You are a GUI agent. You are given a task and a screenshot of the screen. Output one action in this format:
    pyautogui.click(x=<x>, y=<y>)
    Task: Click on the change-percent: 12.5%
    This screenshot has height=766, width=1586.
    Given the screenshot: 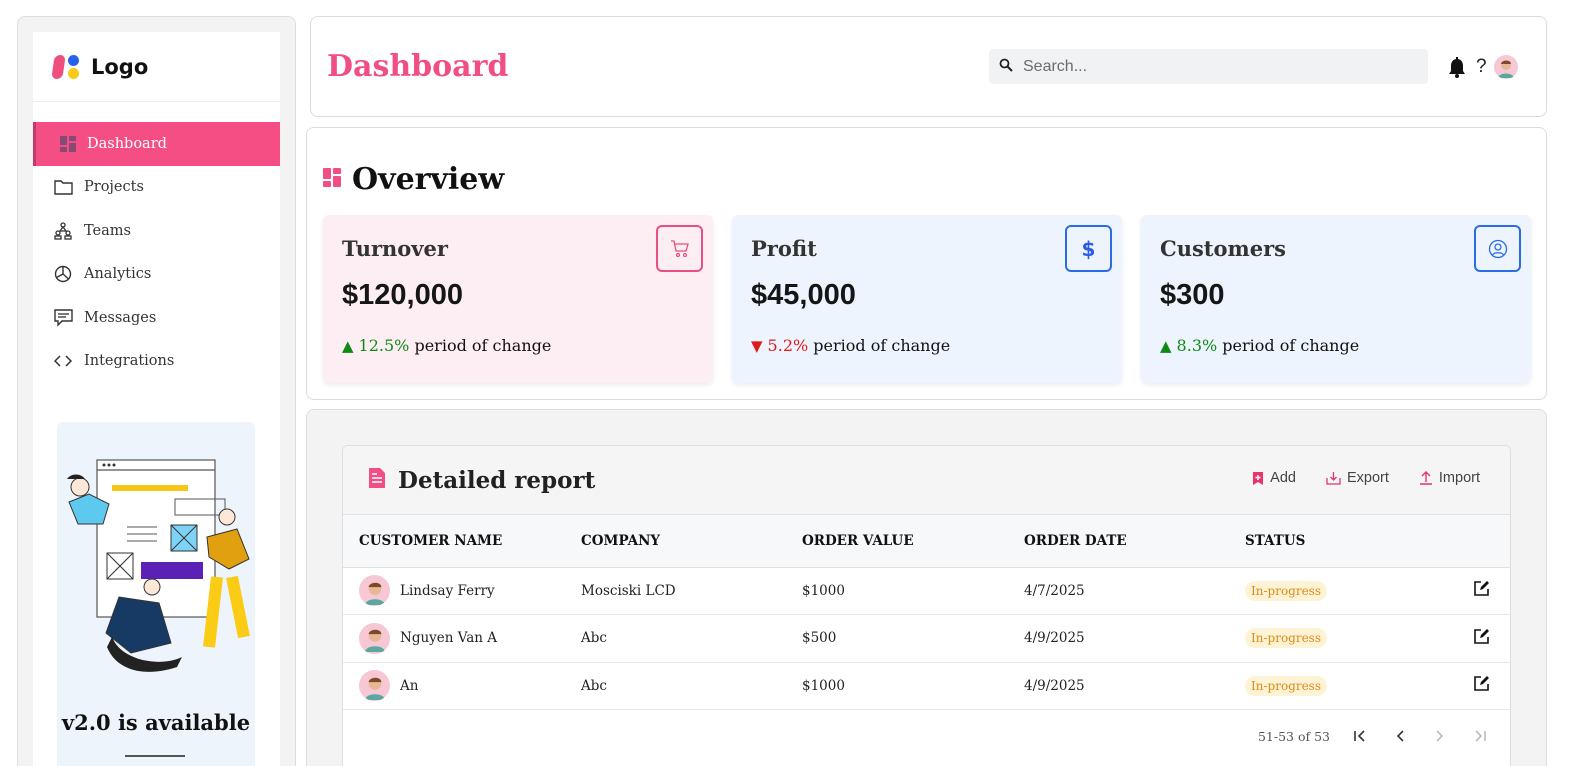 What is the action you would take?
    pyautogui.click(x=384, y=345)
    